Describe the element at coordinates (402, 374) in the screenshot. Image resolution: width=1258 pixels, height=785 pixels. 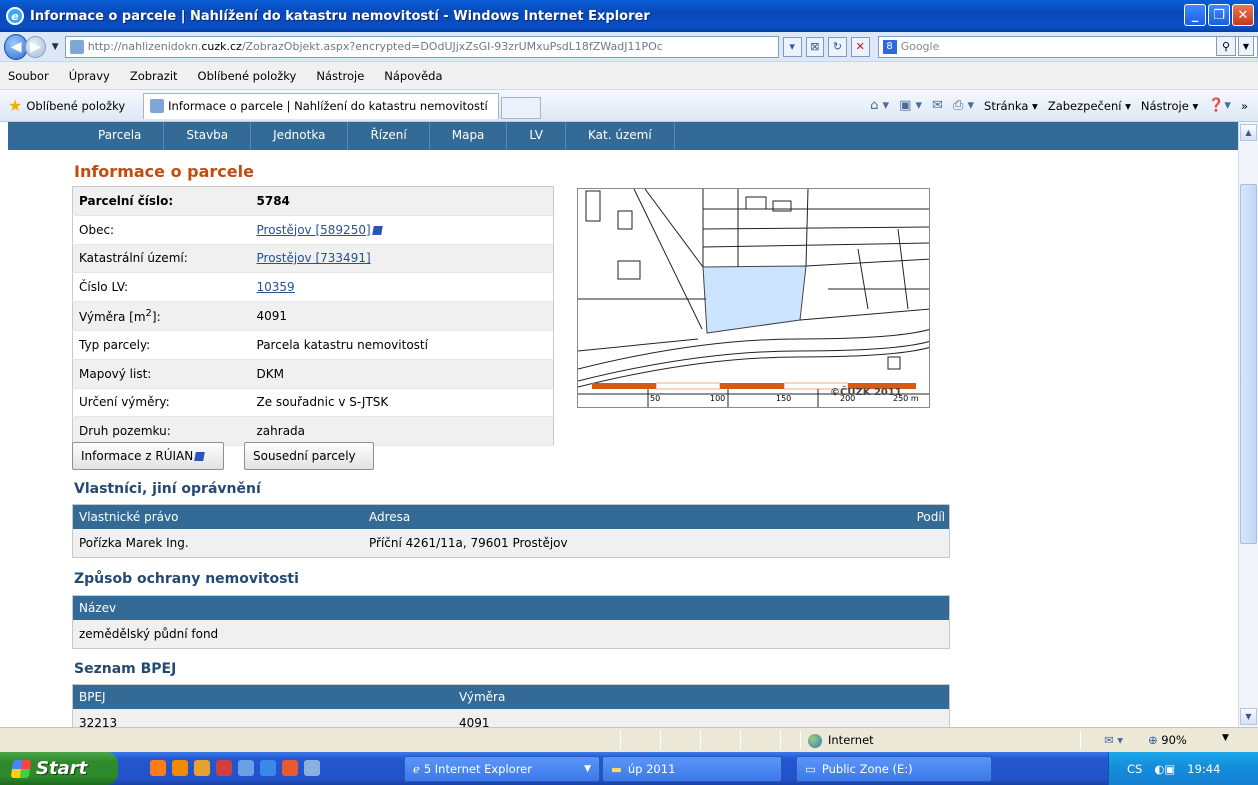
I see `row-value: DKM` at that location.